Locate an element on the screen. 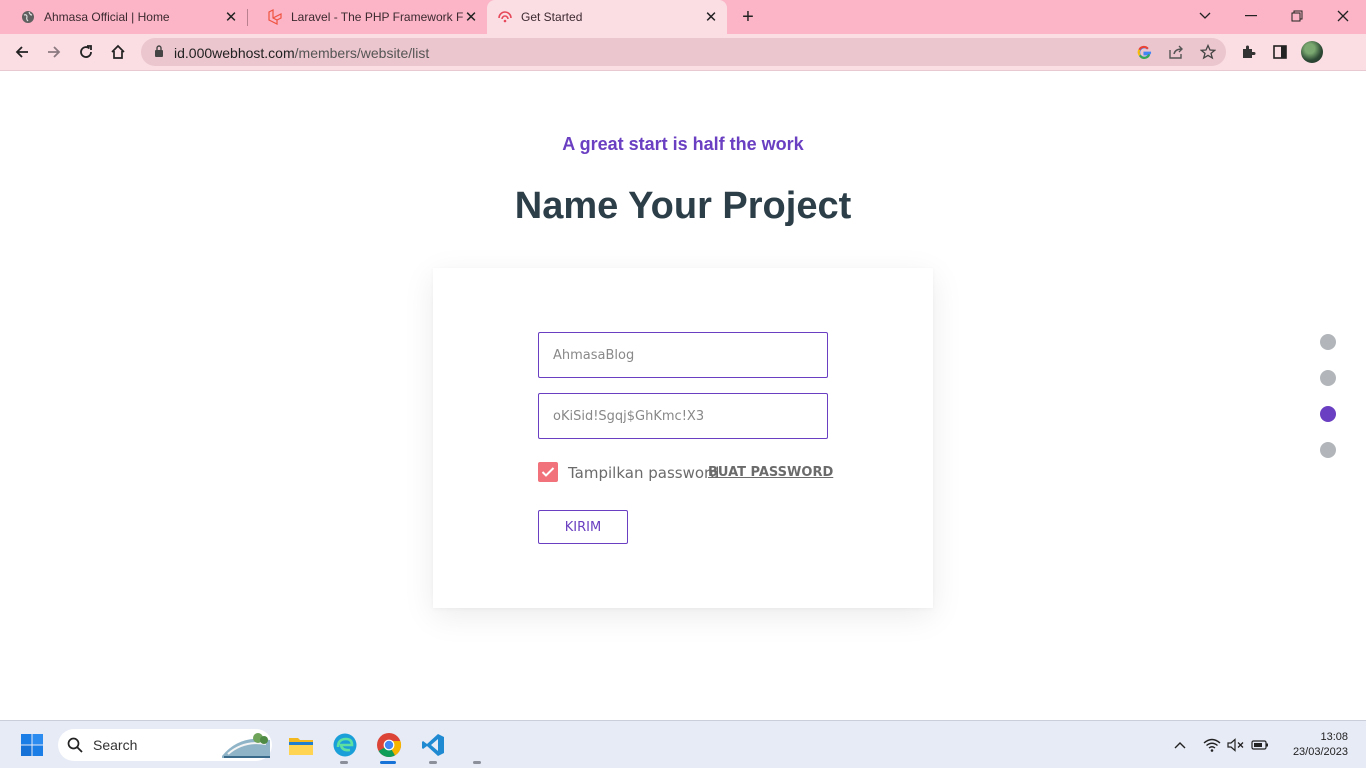  volume-muted-icon is located at coordinates (1236, 745).